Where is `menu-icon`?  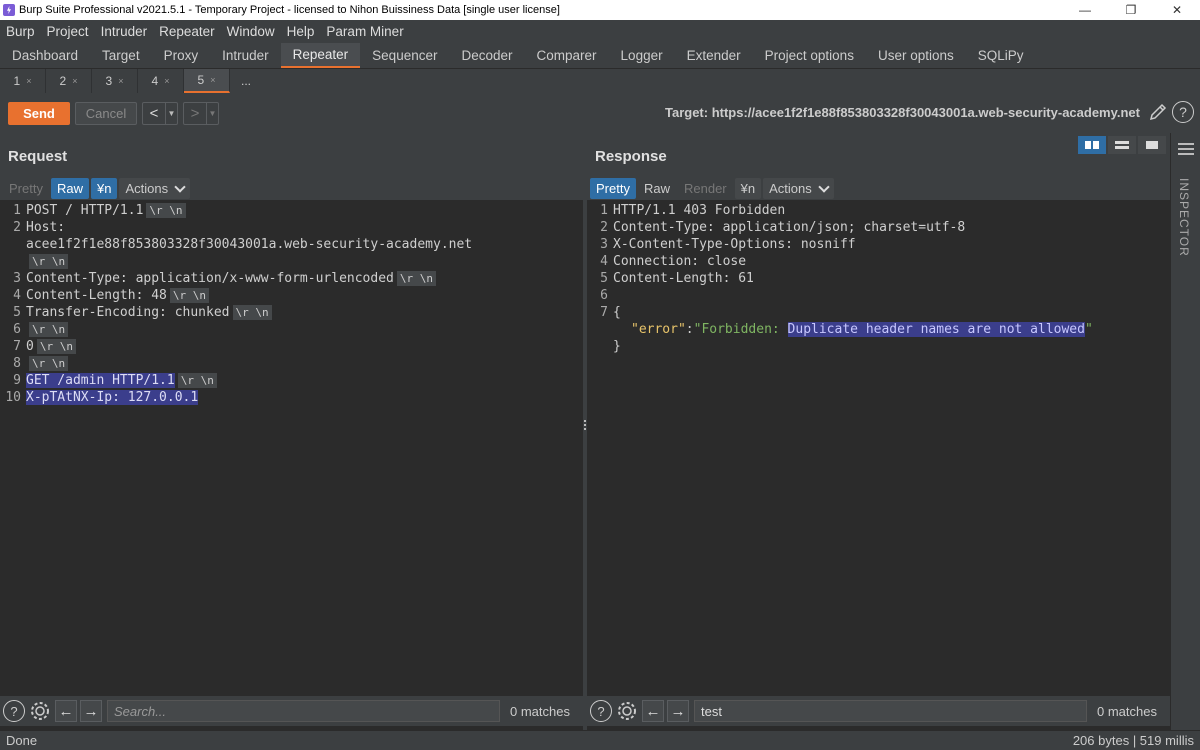
menu-icon is located at coordinates (1186, 149).